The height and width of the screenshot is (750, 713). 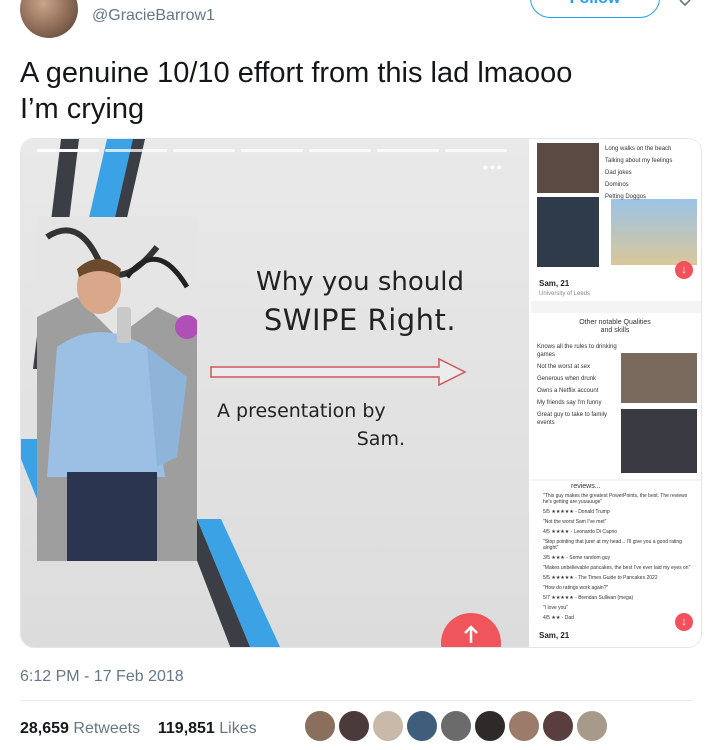 What do you see at coordinates (359, 282) in the screenshot?
I see `slide-title-line-1: Why you should` at bounding box center [359, 282].